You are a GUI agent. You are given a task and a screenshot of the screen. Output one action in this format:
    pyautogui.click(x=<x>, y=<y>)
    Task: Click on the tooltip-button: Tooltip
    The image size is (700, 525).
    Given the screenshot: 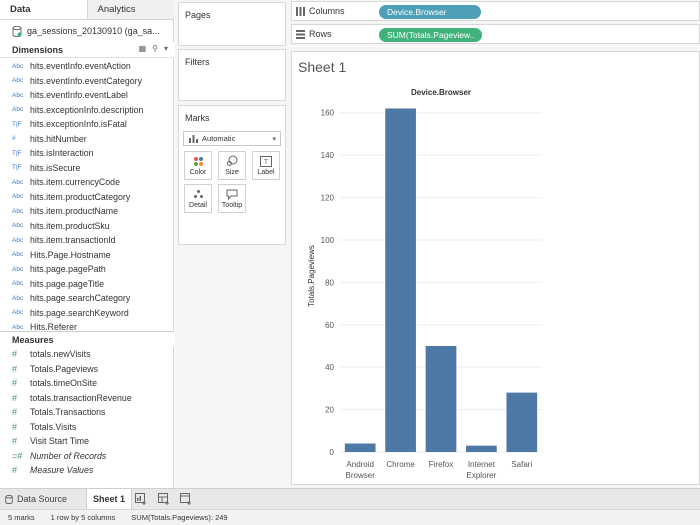 What is the action you would take?
    pyautogui.click(x=232, y=198)
    